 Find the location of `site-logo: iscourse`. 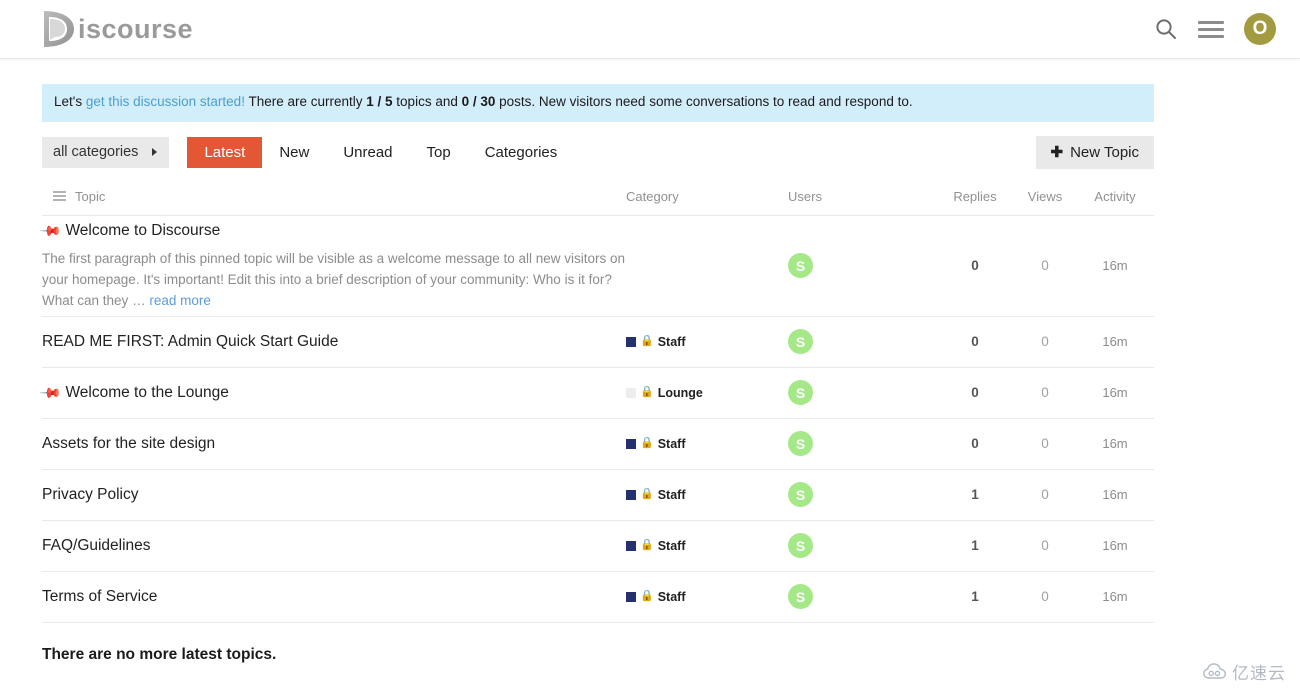

site-logo: iscourse is located at coordinates (116, 29).